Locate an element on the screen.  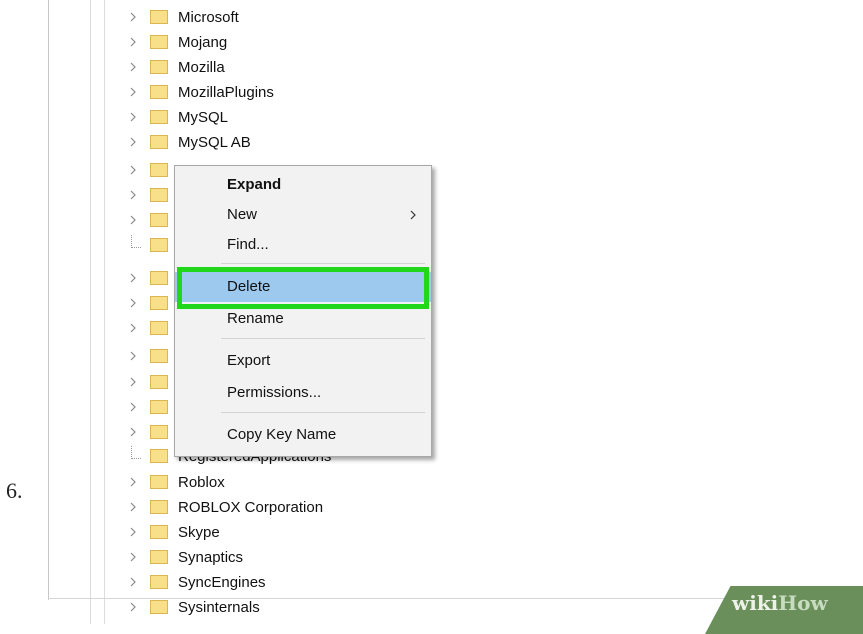
menu-item-export: Export is located at coordinates (303, 361).